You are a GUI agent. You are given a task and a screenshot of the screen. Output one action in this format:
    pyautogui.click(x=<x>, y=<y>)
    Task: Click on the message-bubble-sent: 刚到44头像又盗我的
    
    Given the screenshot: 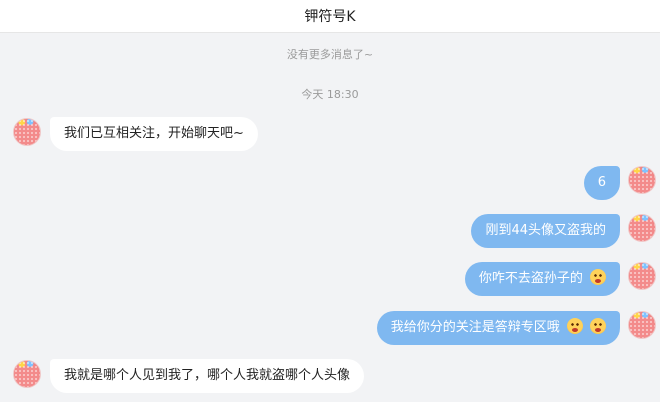 What is the action you would take?
    pyautogui.click(x=545, y=231)
    